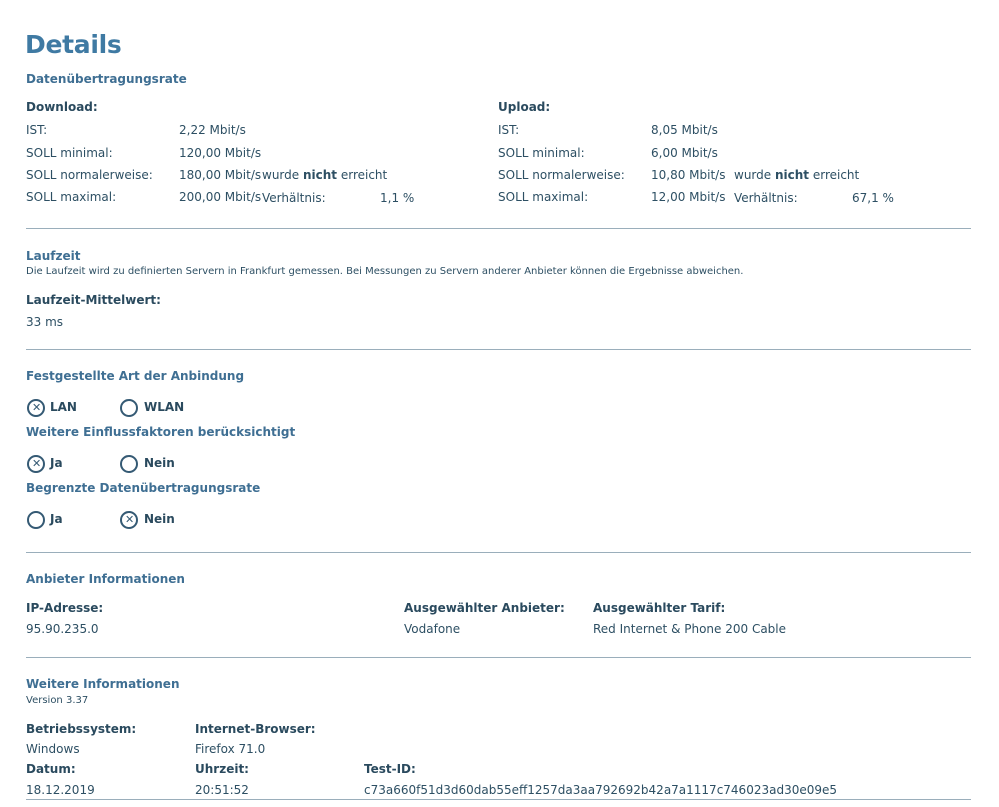 Image resolution: width=999 pixels, height=807 pixels. Describe the element at coordinates (71, 197) in the screenshot. I see `download-max-label: SOLL maximal:` at that location.